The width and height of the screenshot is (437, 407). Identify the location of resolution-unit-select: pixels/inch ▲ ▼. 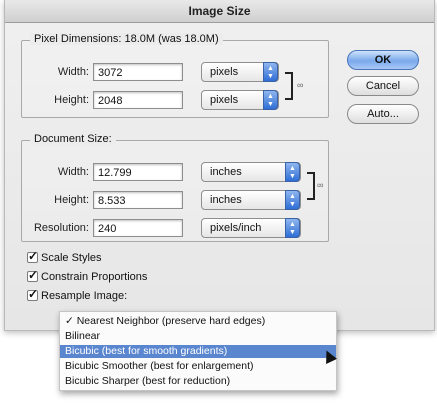
(251, 228).